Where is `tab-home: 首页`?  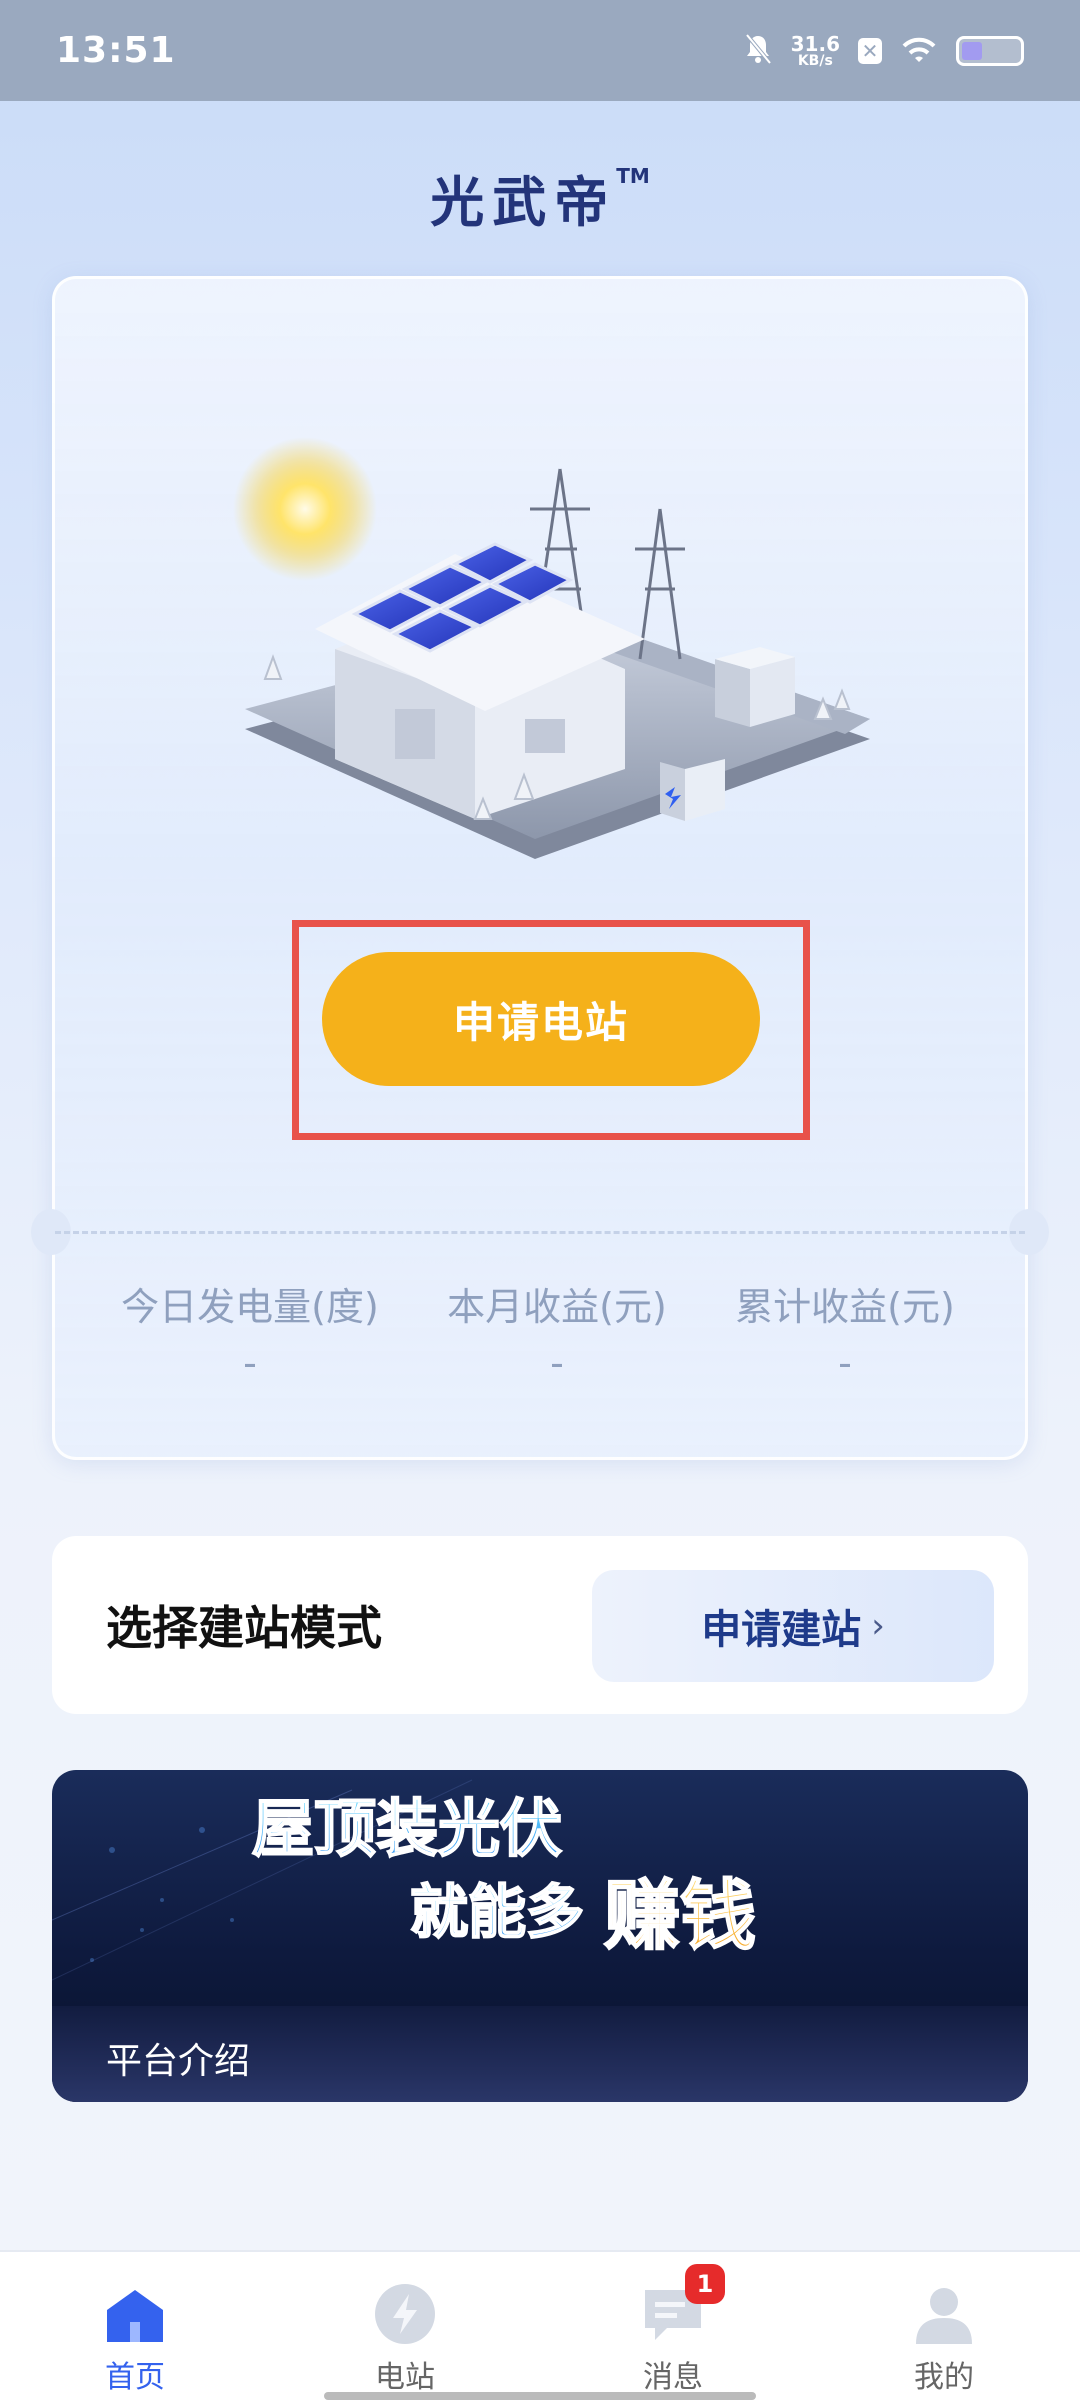 tab-home: 首页 is located at coordinates (135, 2339).